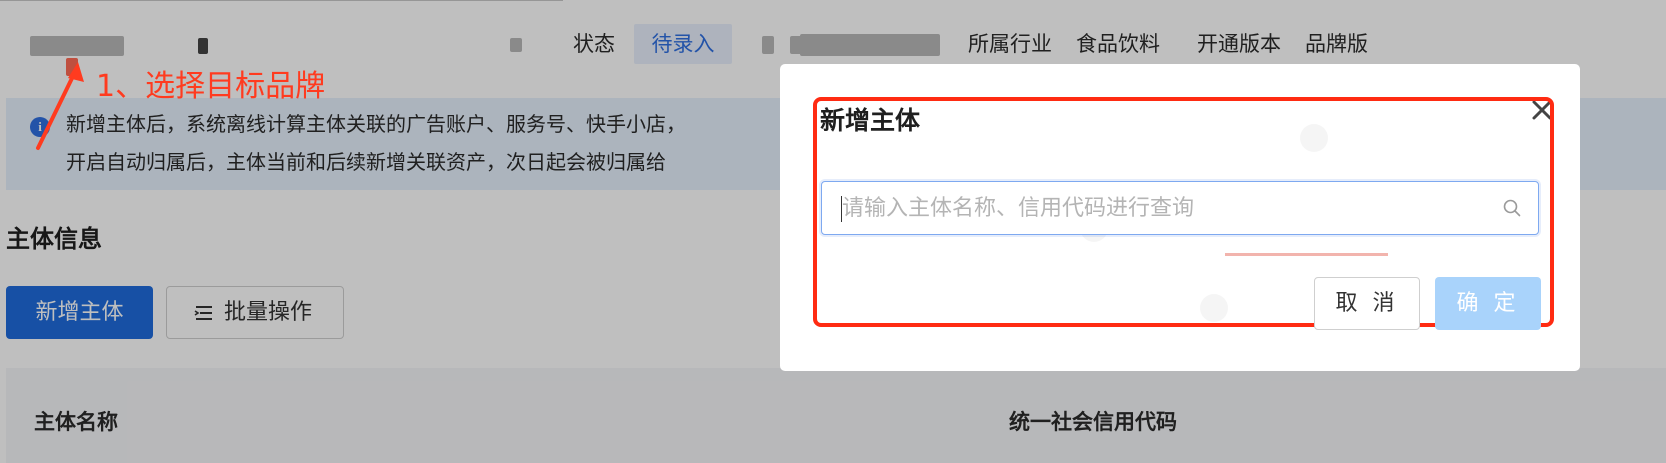 This screenshot has height=463, width=1666. What do you see at coordinates (1488, 303) in the screenshot?
I see `confirm-button: 确 定` at bounding box center [1488, 303].